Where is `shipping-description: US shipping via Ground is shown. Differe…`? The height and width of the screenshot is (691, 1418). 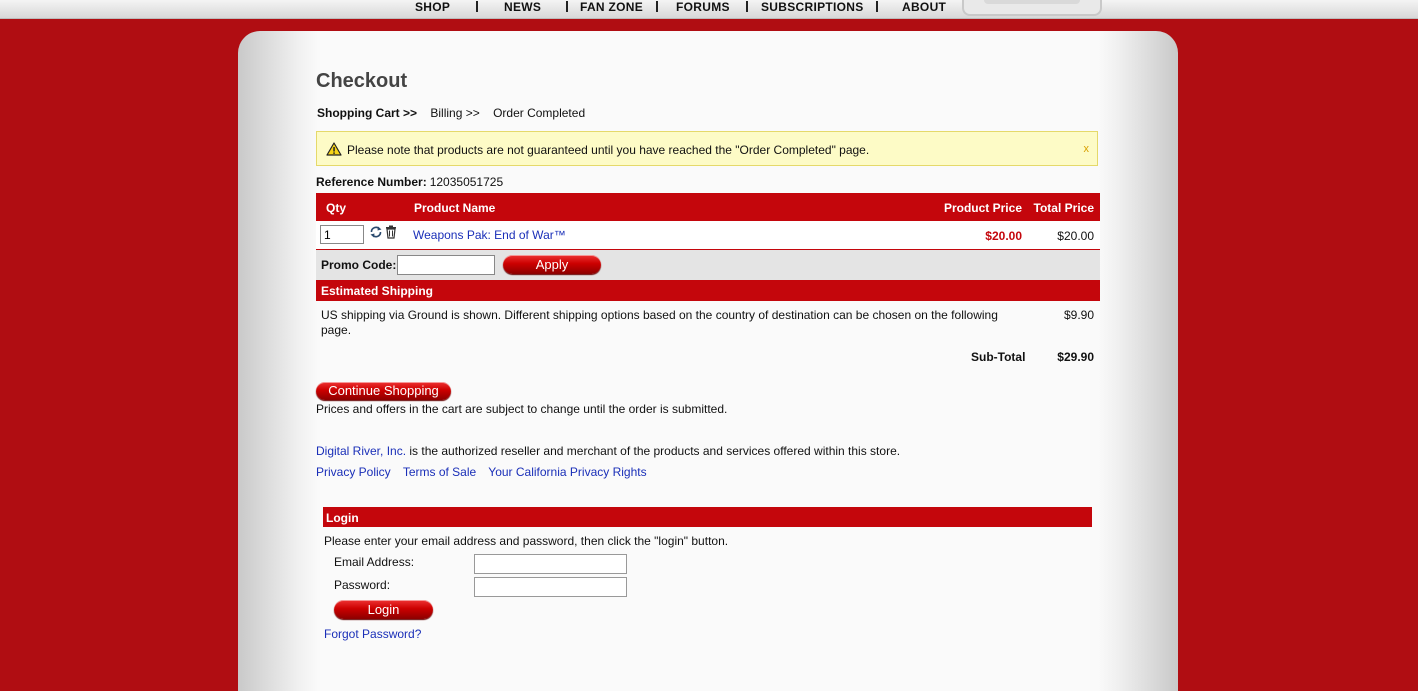
shipping-description: US shipping via Ground is shown. Differe… is located at coordinates (659, 322).